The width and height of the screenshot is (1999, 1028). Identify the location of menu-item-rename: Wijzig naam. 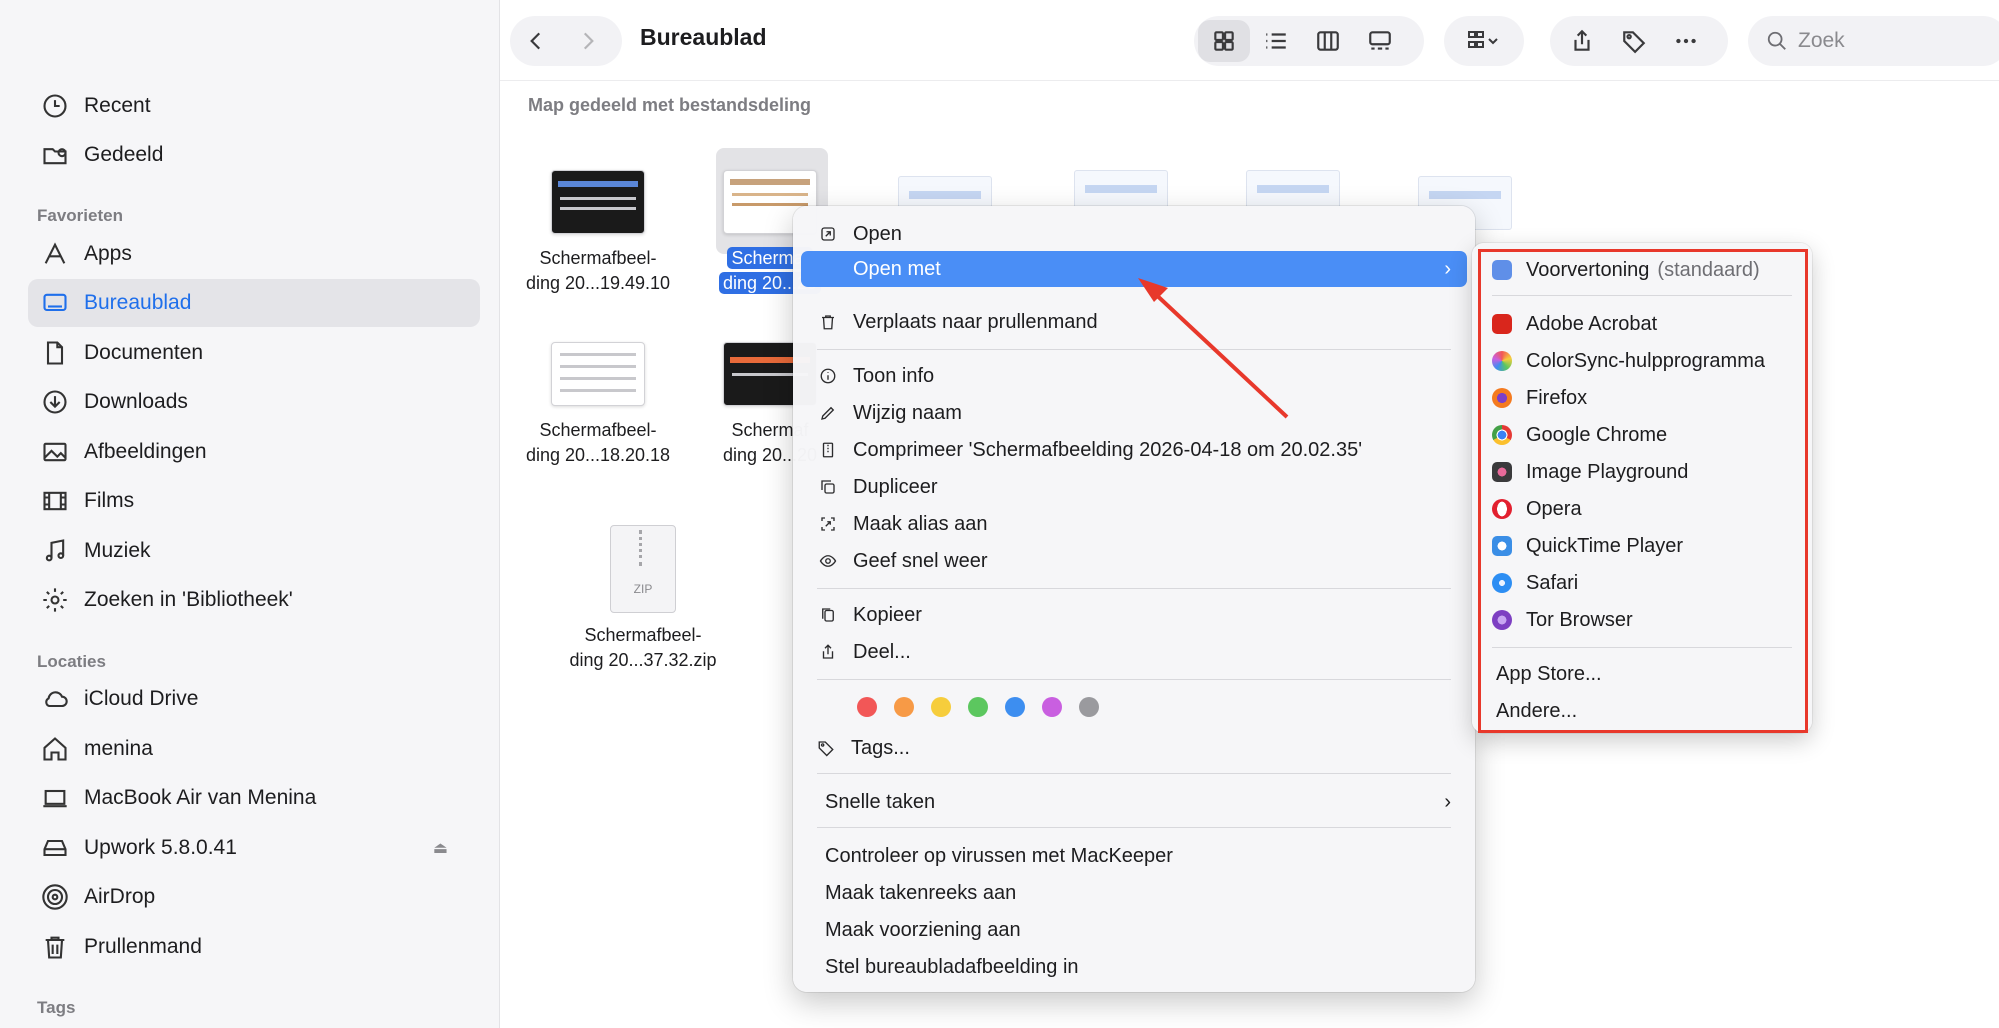
(1134, 413).